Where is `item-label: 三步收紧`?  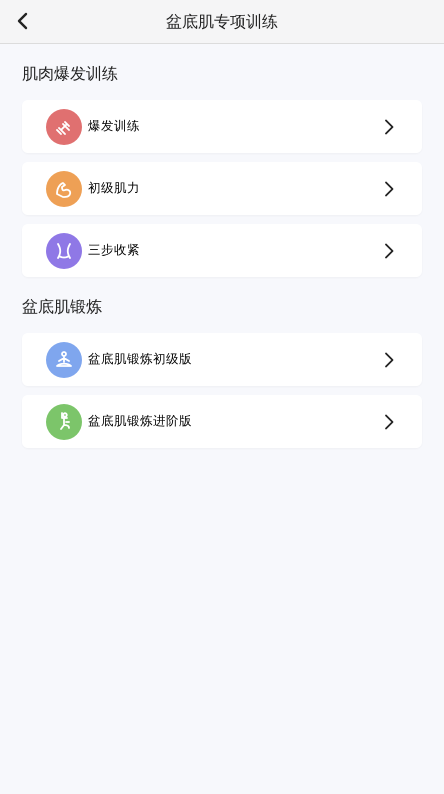
item-label: 三步收紧 is located at coordinates (114, 250).